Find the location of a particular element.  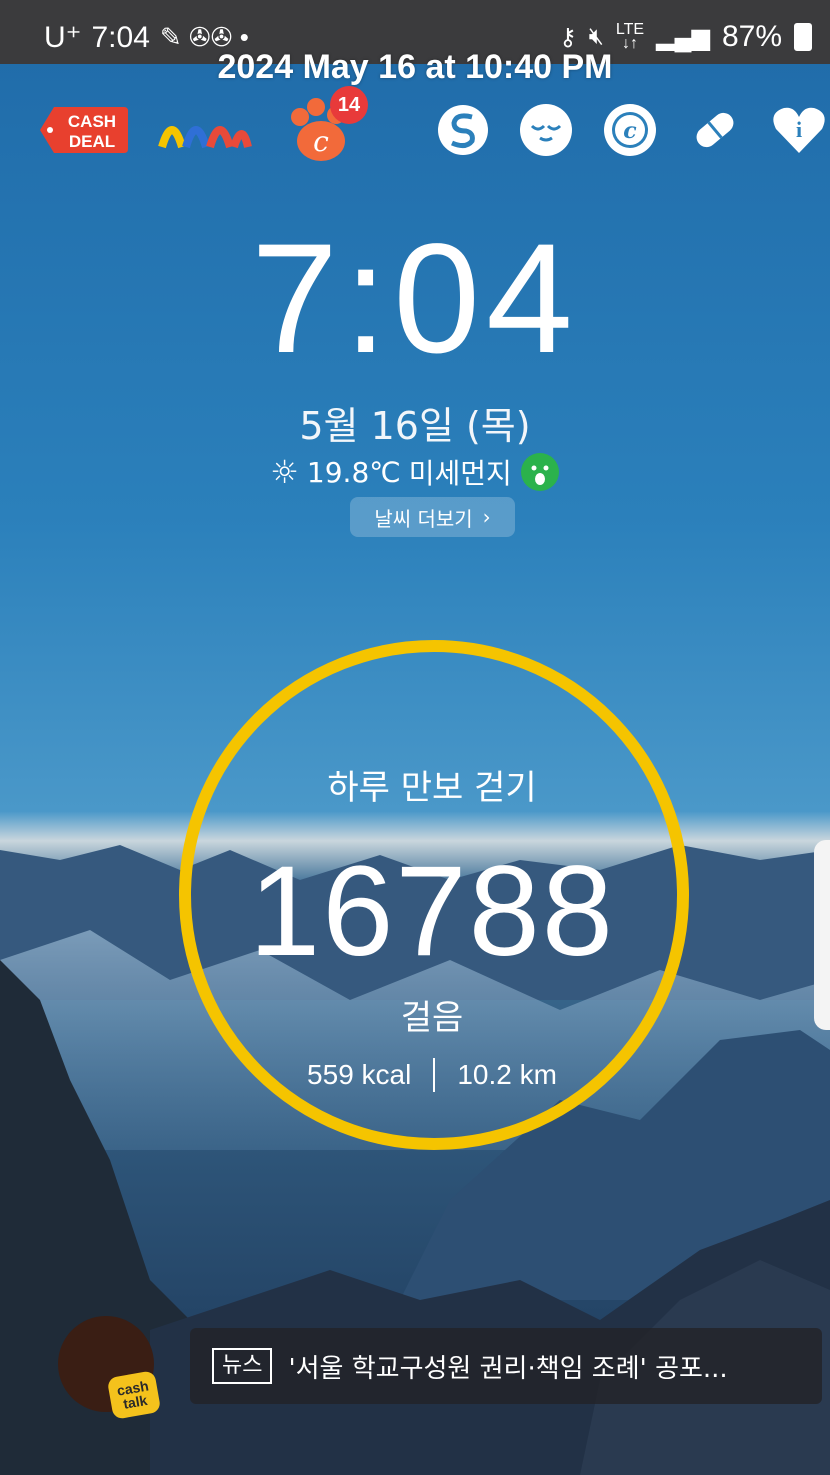

smile-face-icon is located at coordinates (546, 130).